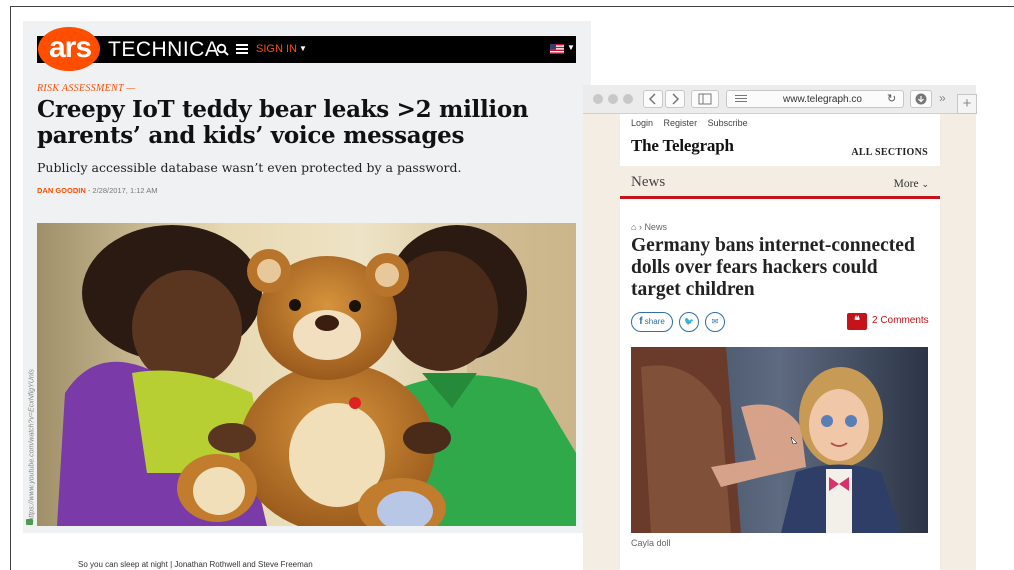 This screenshot has width=1014, height=570. I want to click on all-sections-button: ALL SECTIONS, so click(889, 152).